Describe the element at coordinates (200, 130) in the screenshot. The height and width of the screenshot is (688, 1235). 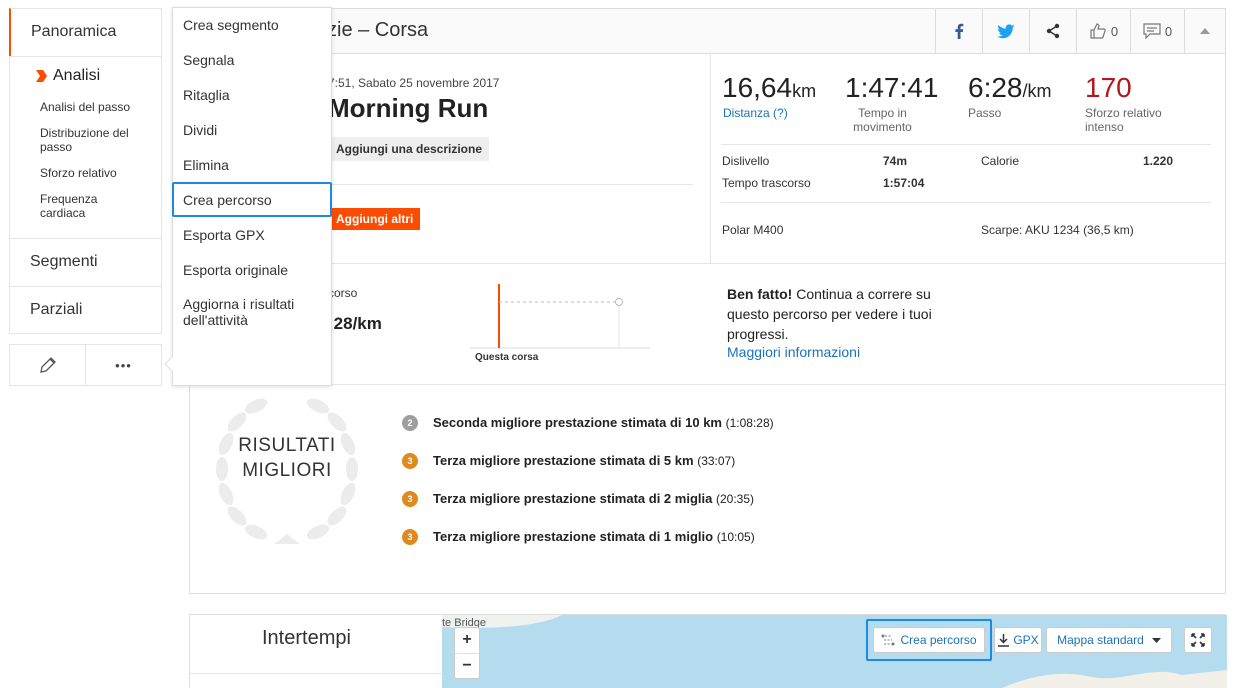
I see `menu-item-dividi: Dividi` at that location.